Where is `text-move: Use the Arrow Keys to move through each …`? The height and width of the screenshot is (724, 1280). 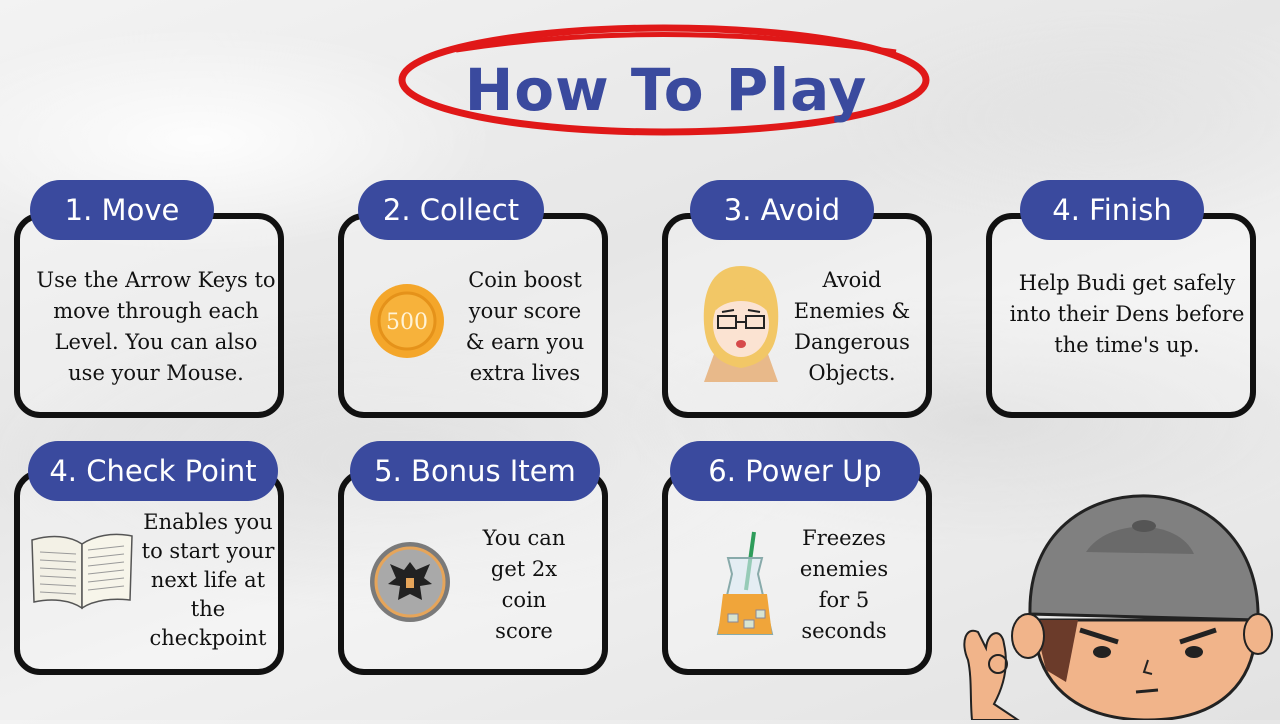 text-move: Use the Arrow Keys to move through each … is located at coordinates (156, 326).